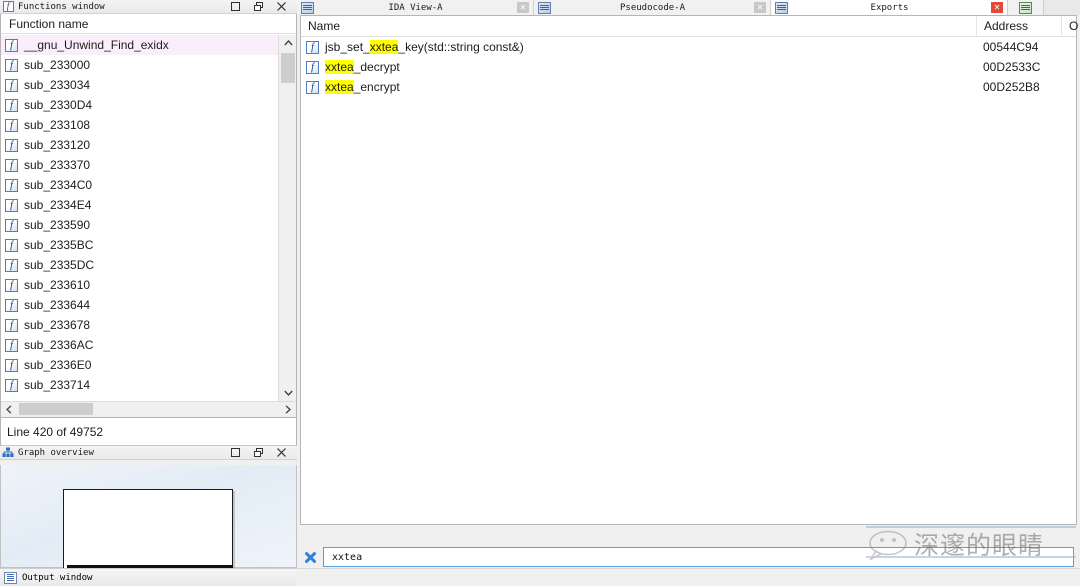 The image size is (1080, 586). Describe the element at coordinates (140, 65) in the screenshot. I see `function-list-item: f sub_233000` at that location.